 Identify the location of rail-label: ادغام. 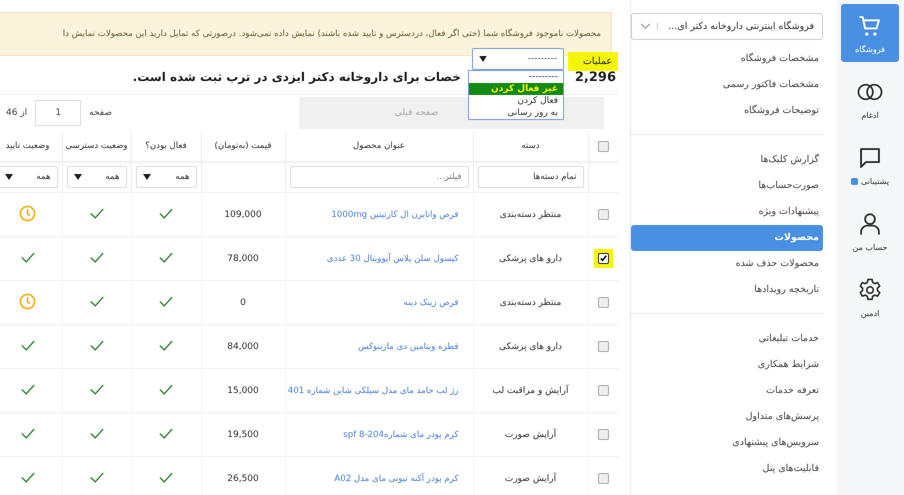
(870, 115).